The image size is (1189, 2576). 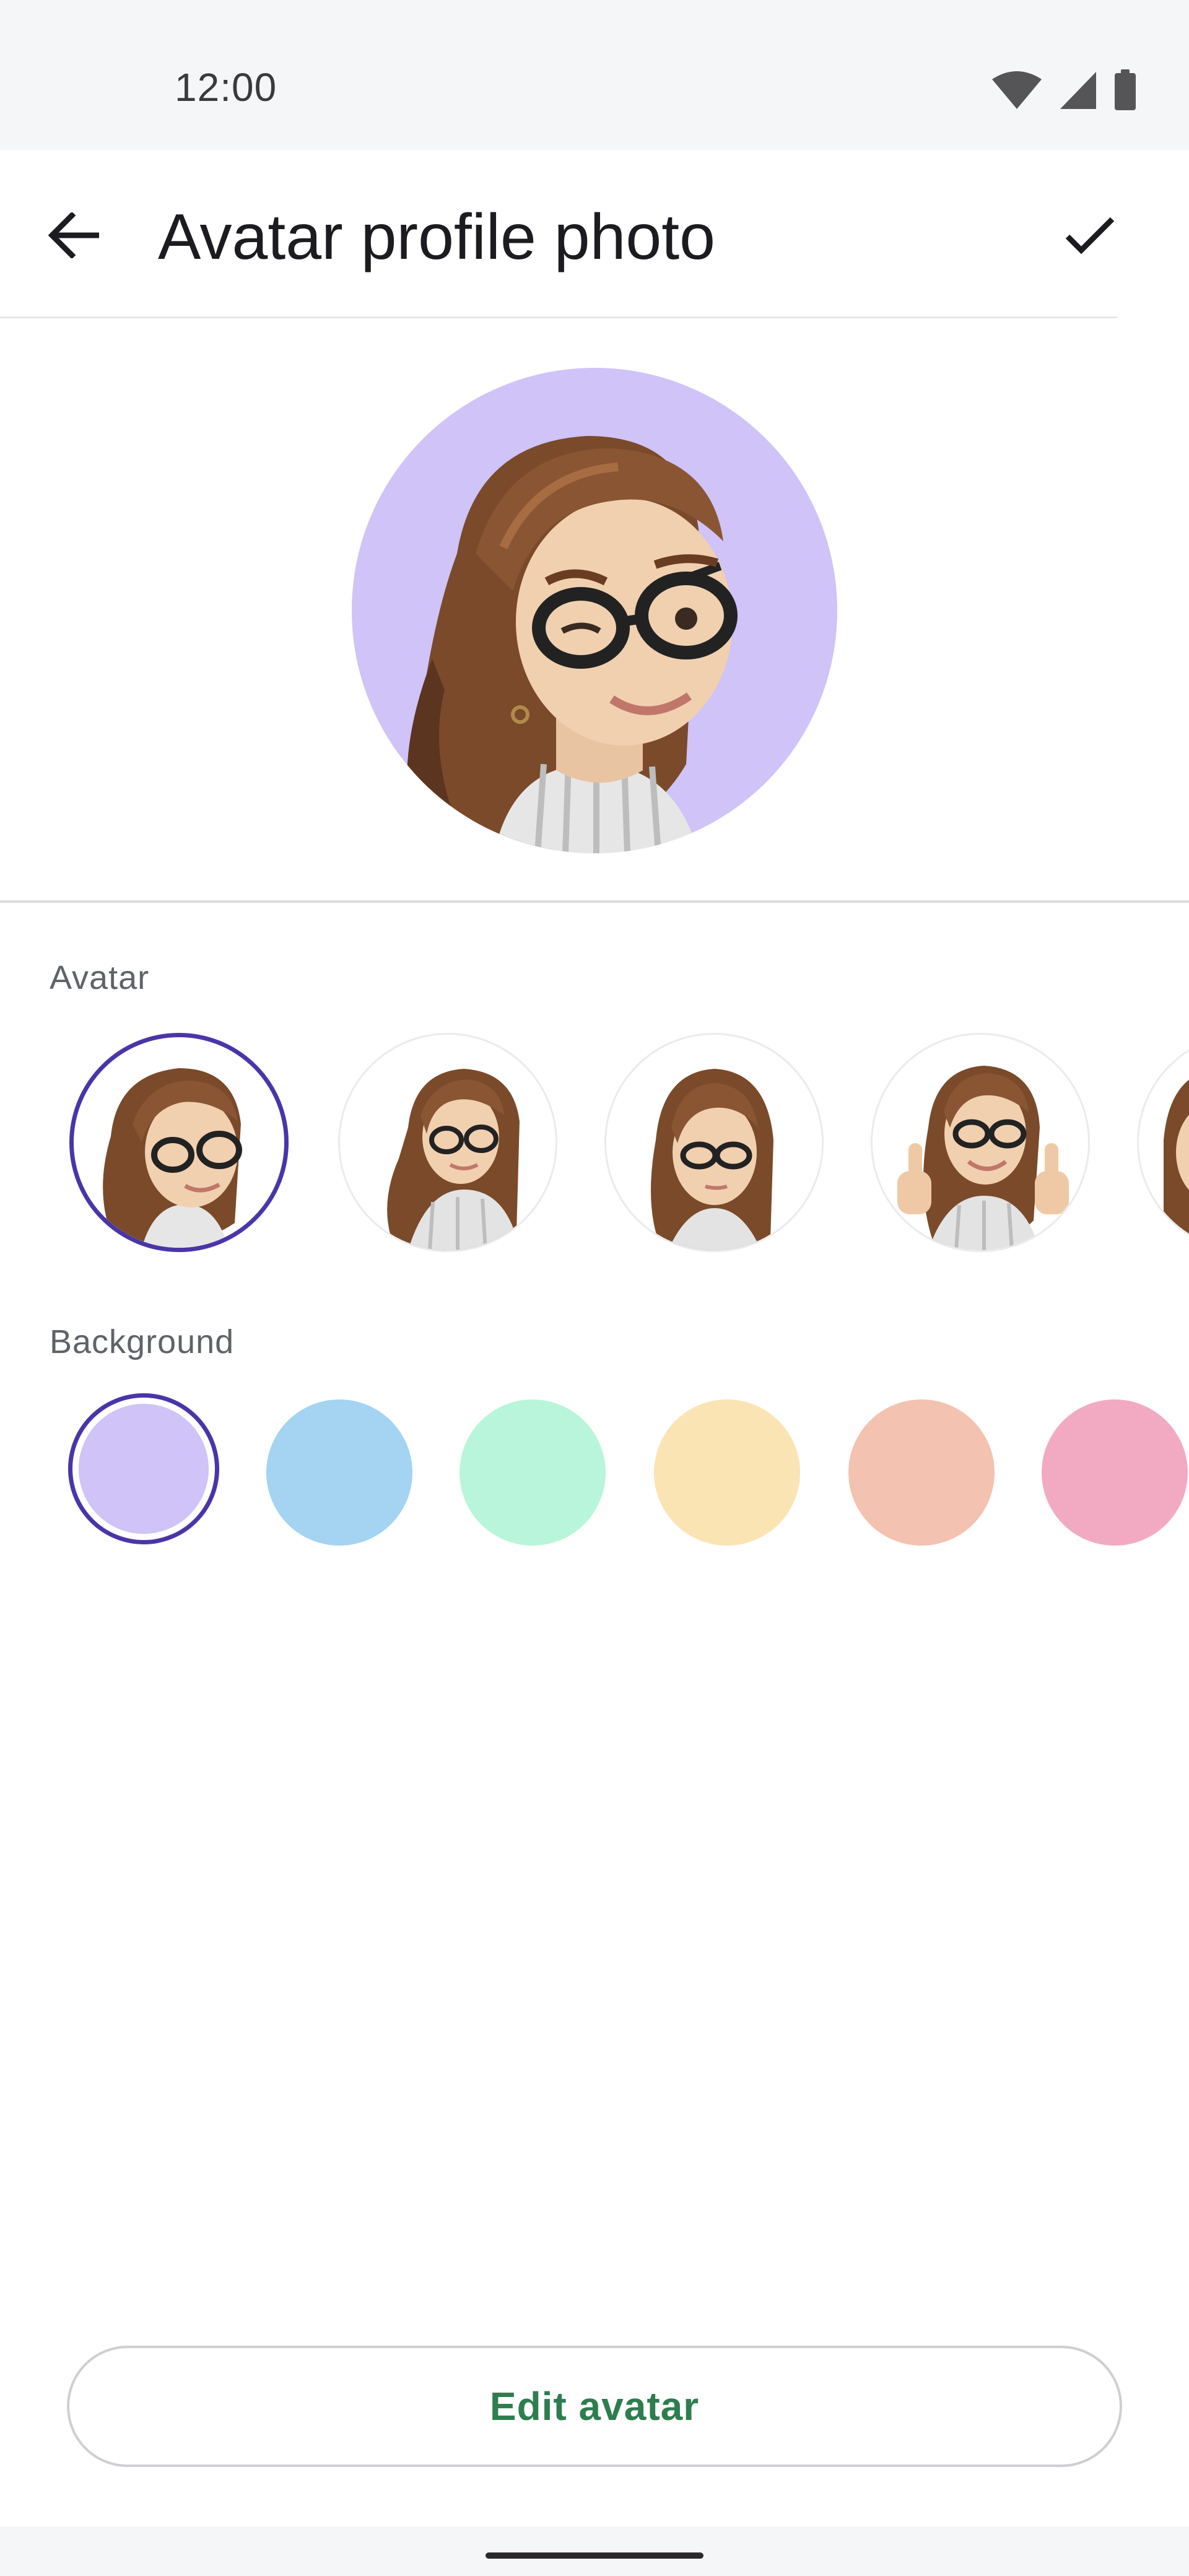 I want to click on app-bar-divider, so click(x=558, y=317).